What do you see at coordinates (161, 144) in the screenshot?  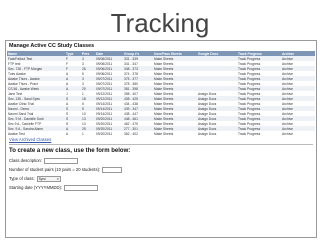 I see `divider` at bounding box center [161, 144].